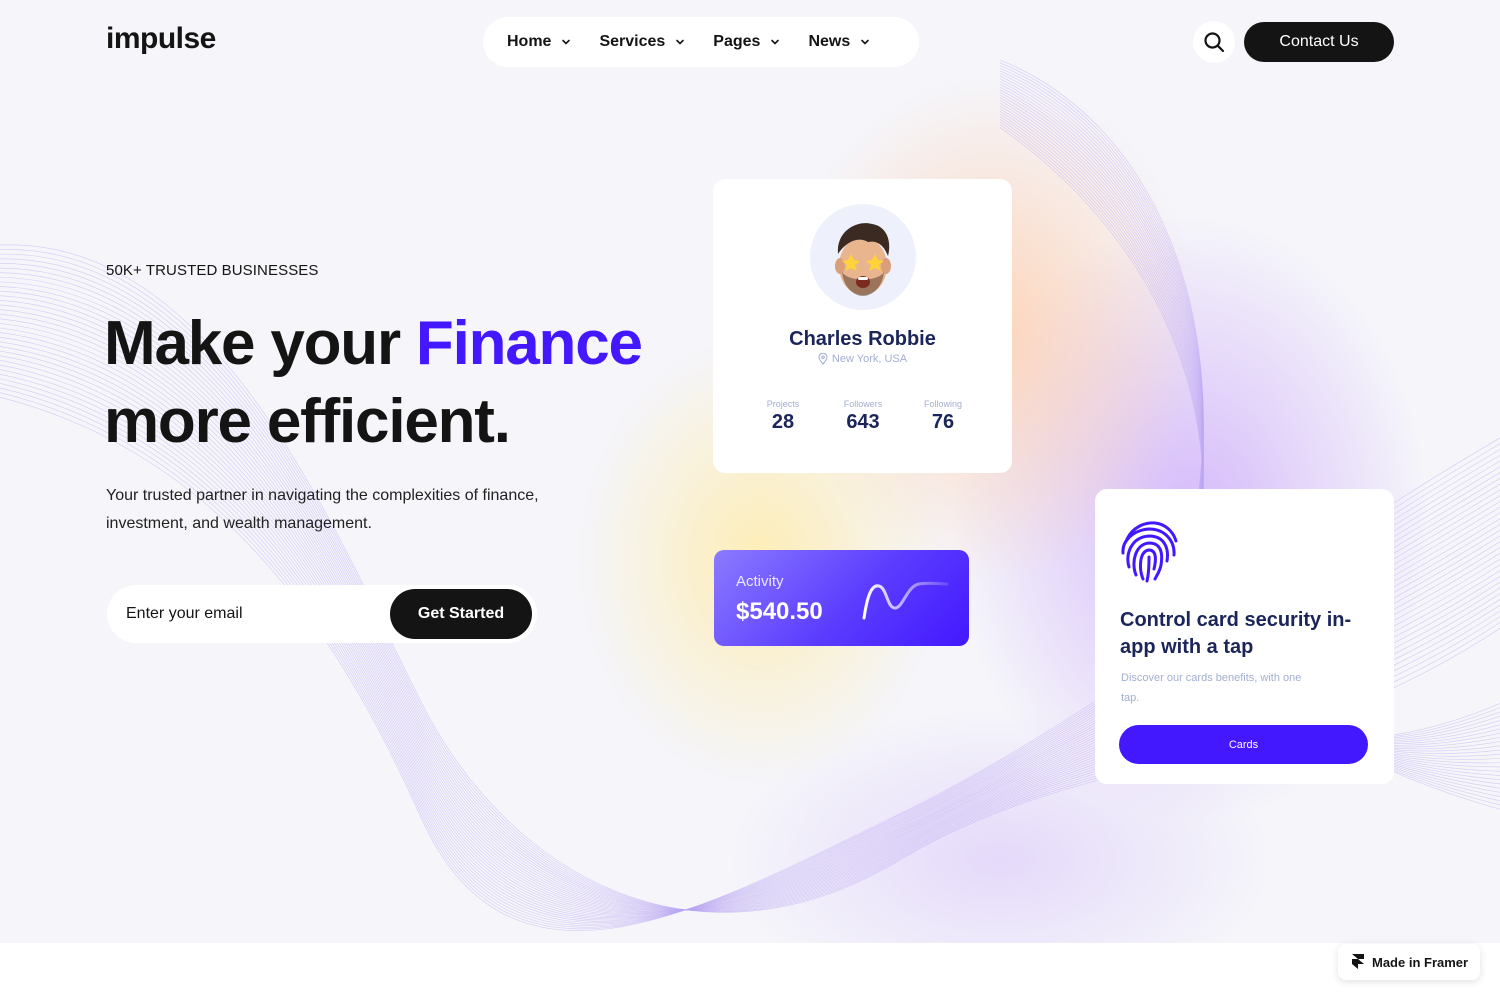 The width and height of the screenshot is (1500, 1000). Describe the element at coordinates (212, 270) in the screenshot. I see `hero-eyebrow: 50K+ TRUSTED BUSINESSES` at that location.